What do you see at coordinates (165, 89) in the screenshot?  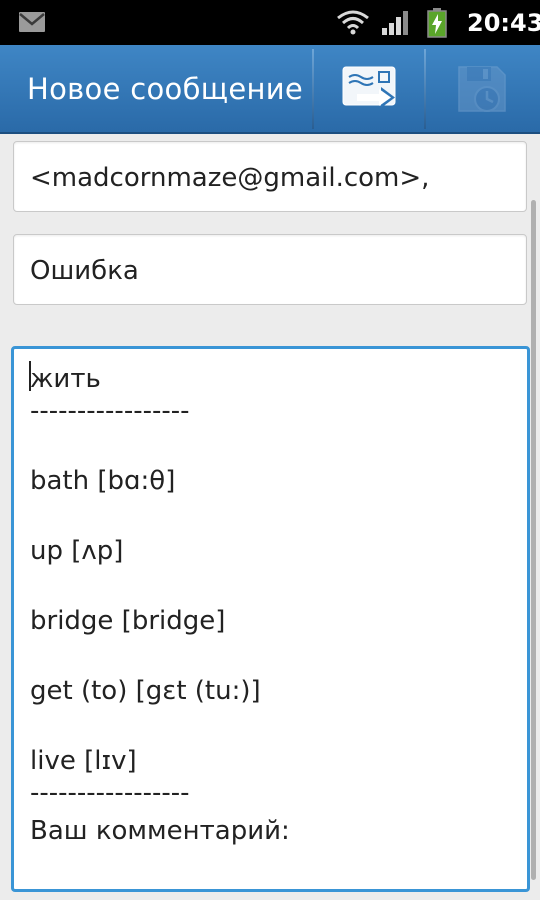 I see `screen-title: Новое сообщение` at bounding box center [165, 89].